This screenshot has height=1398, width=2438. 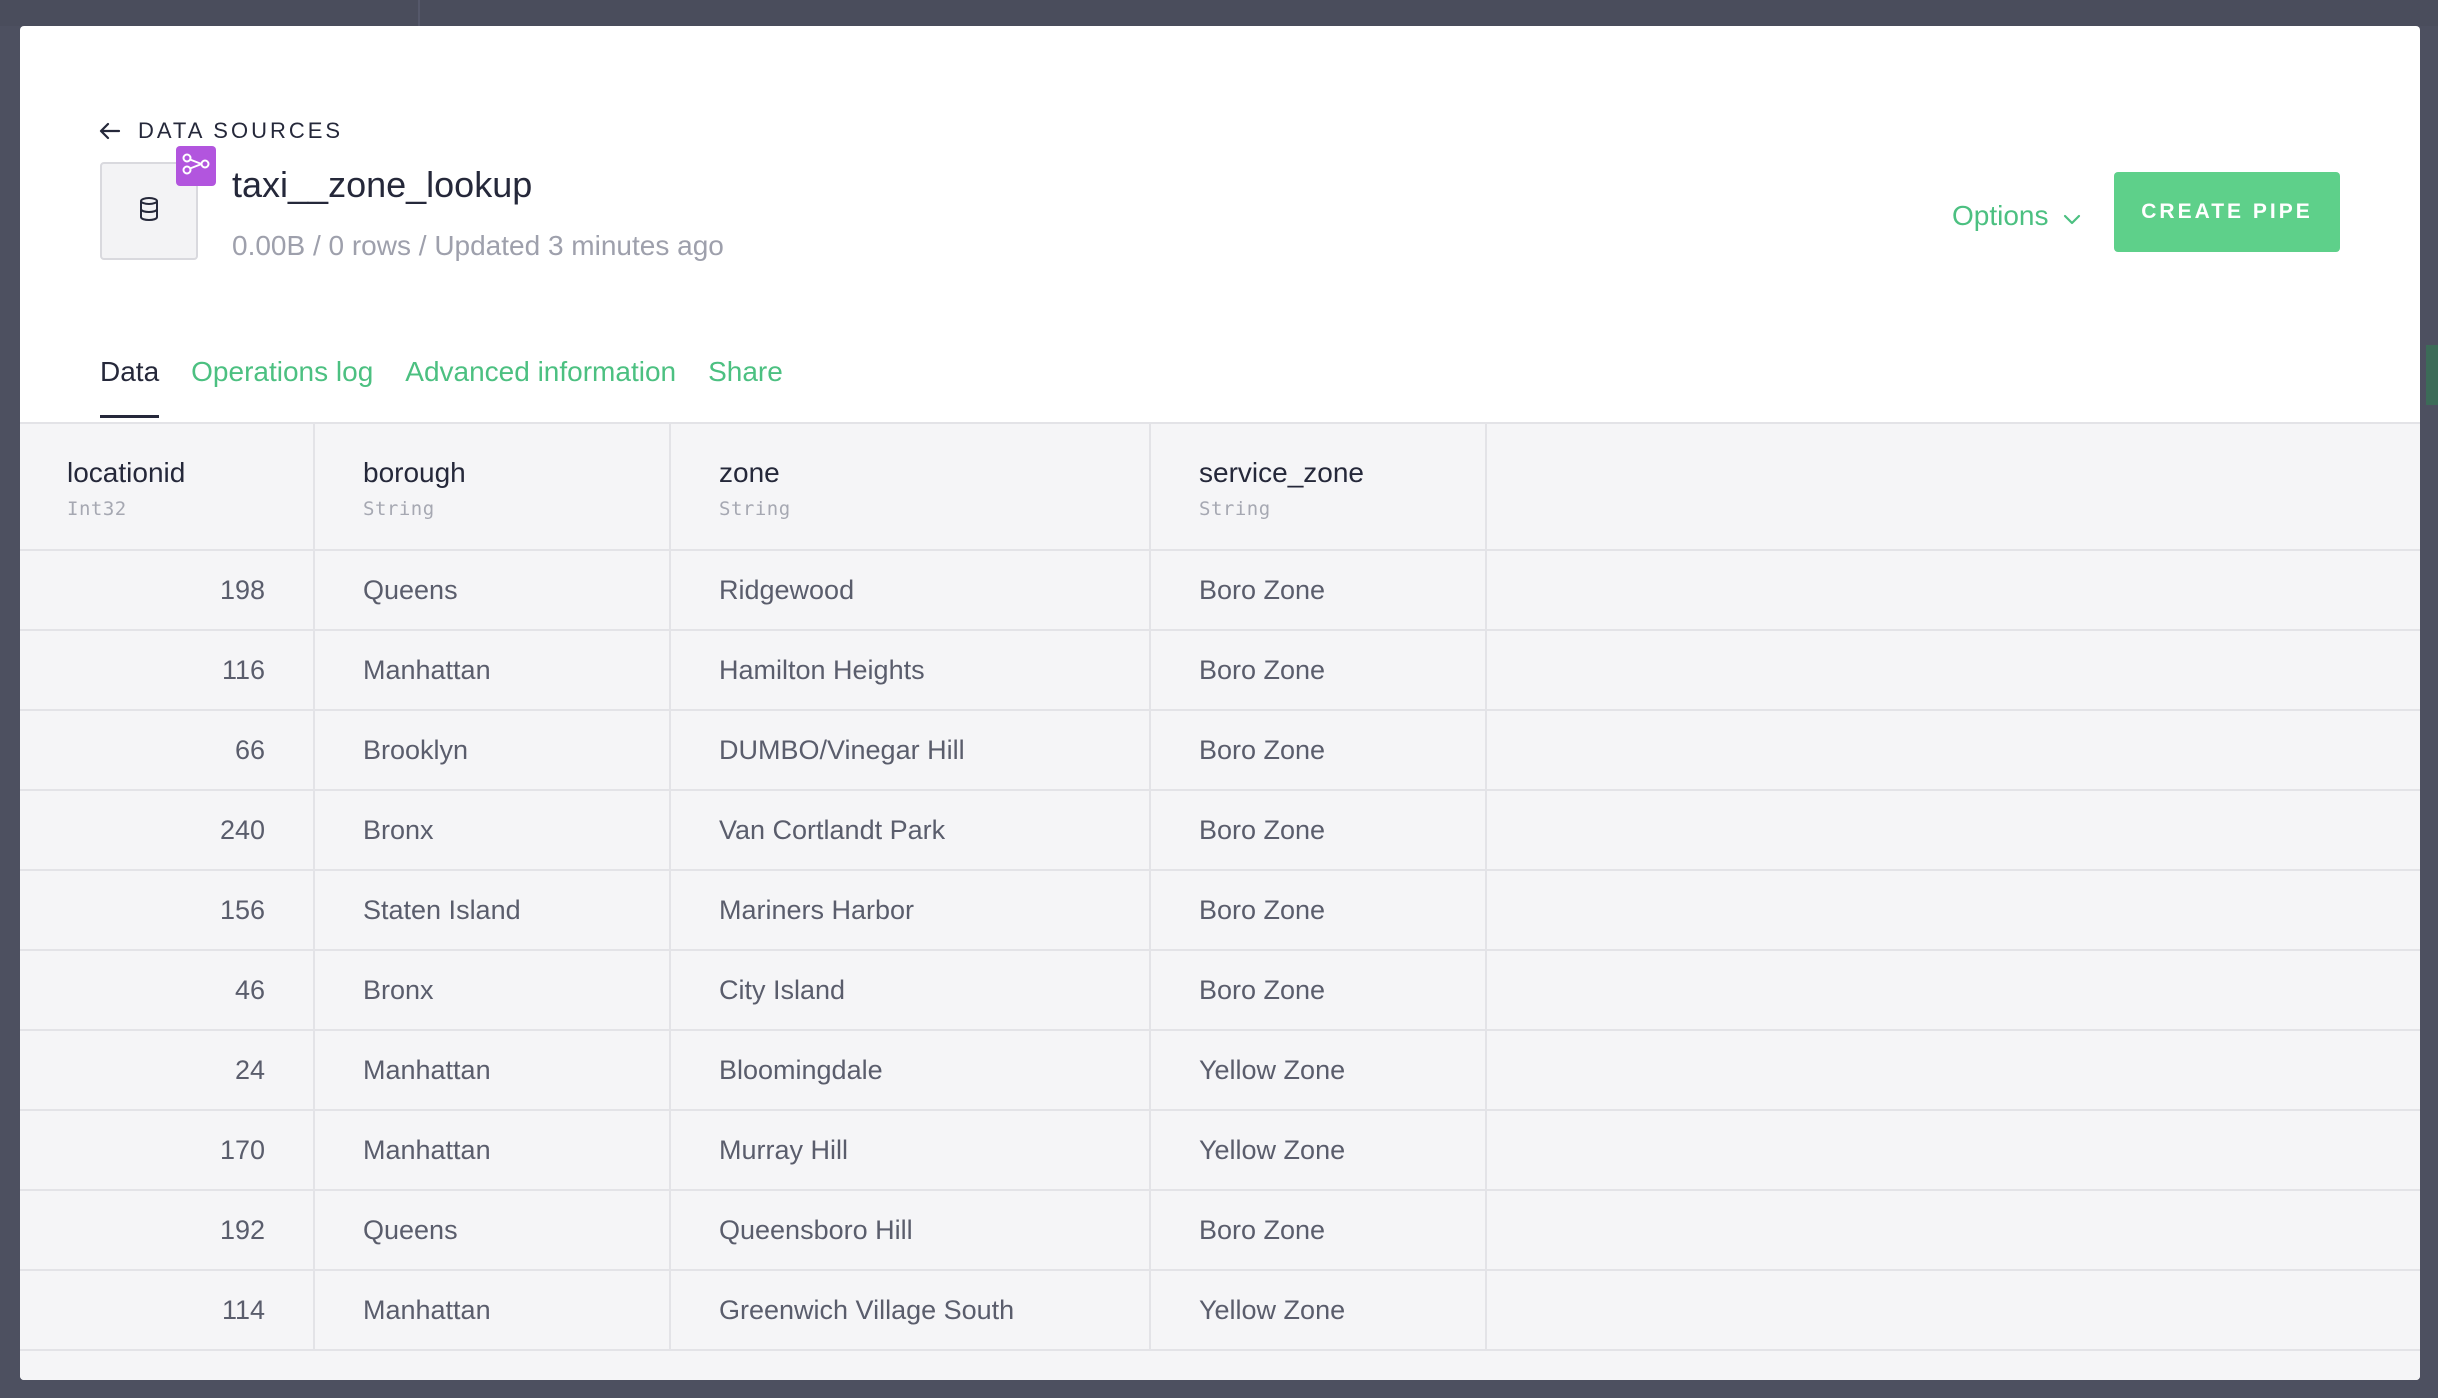 I want to click on tab-data: Data, so click(x=130, y=387).